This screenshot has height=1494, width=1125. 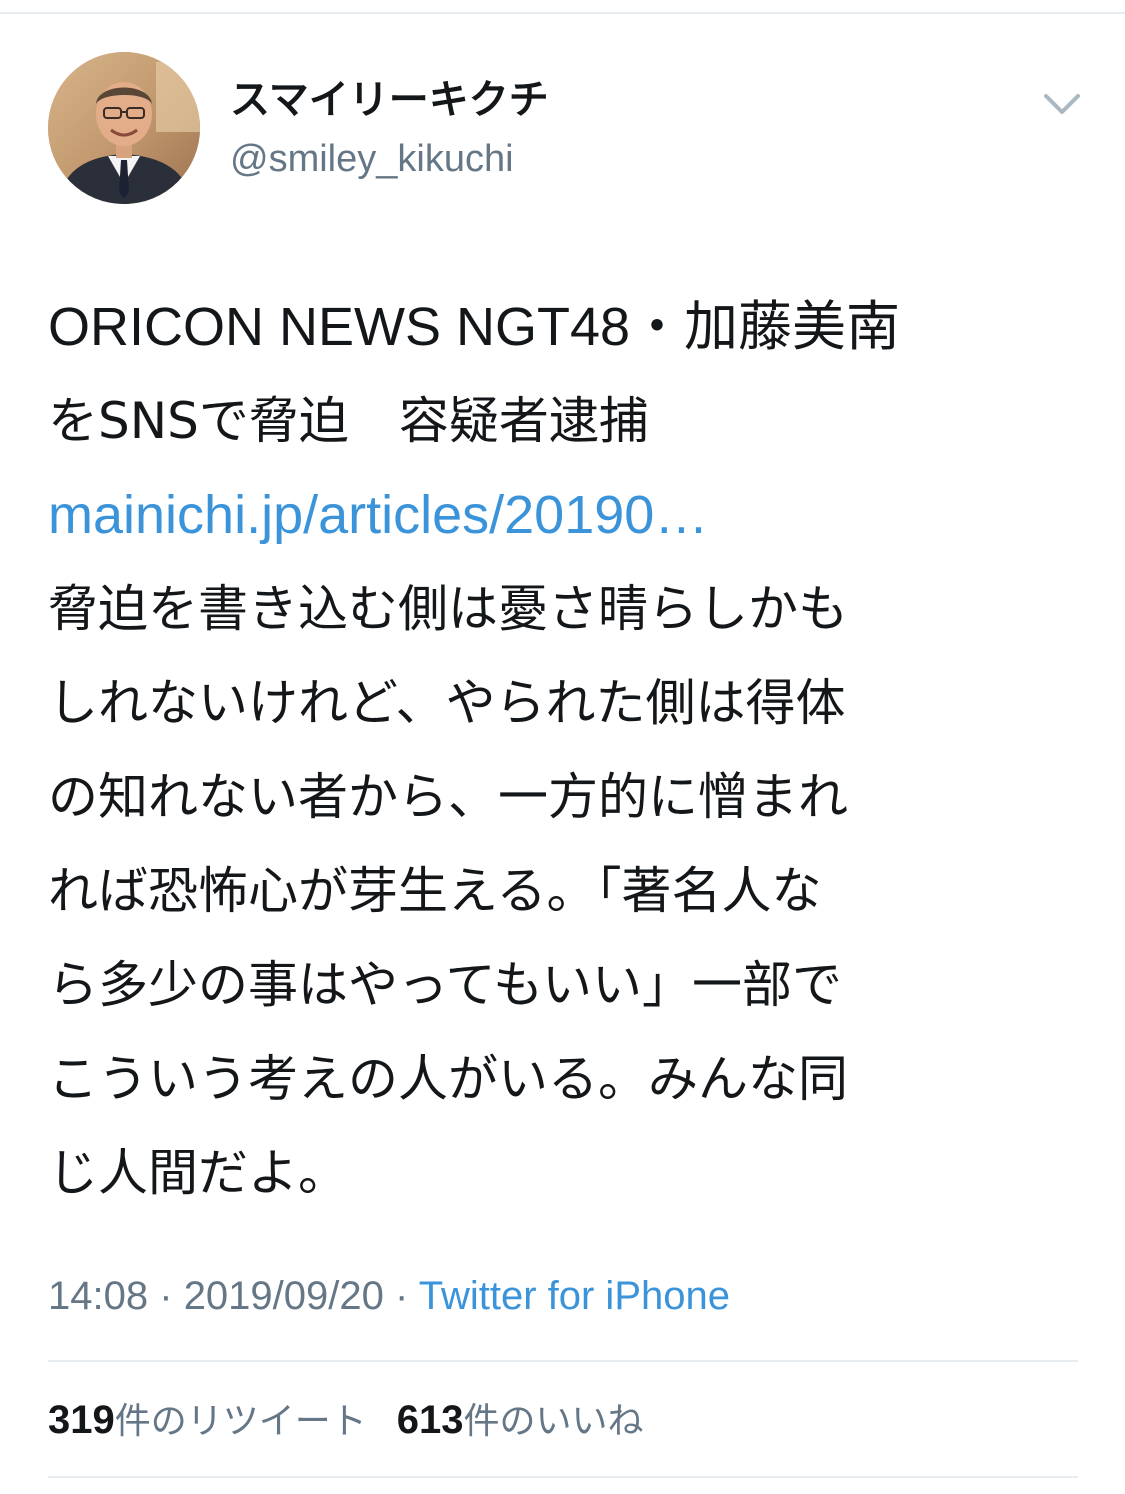 I want to click on top-divider, so click(x=562, y=13).